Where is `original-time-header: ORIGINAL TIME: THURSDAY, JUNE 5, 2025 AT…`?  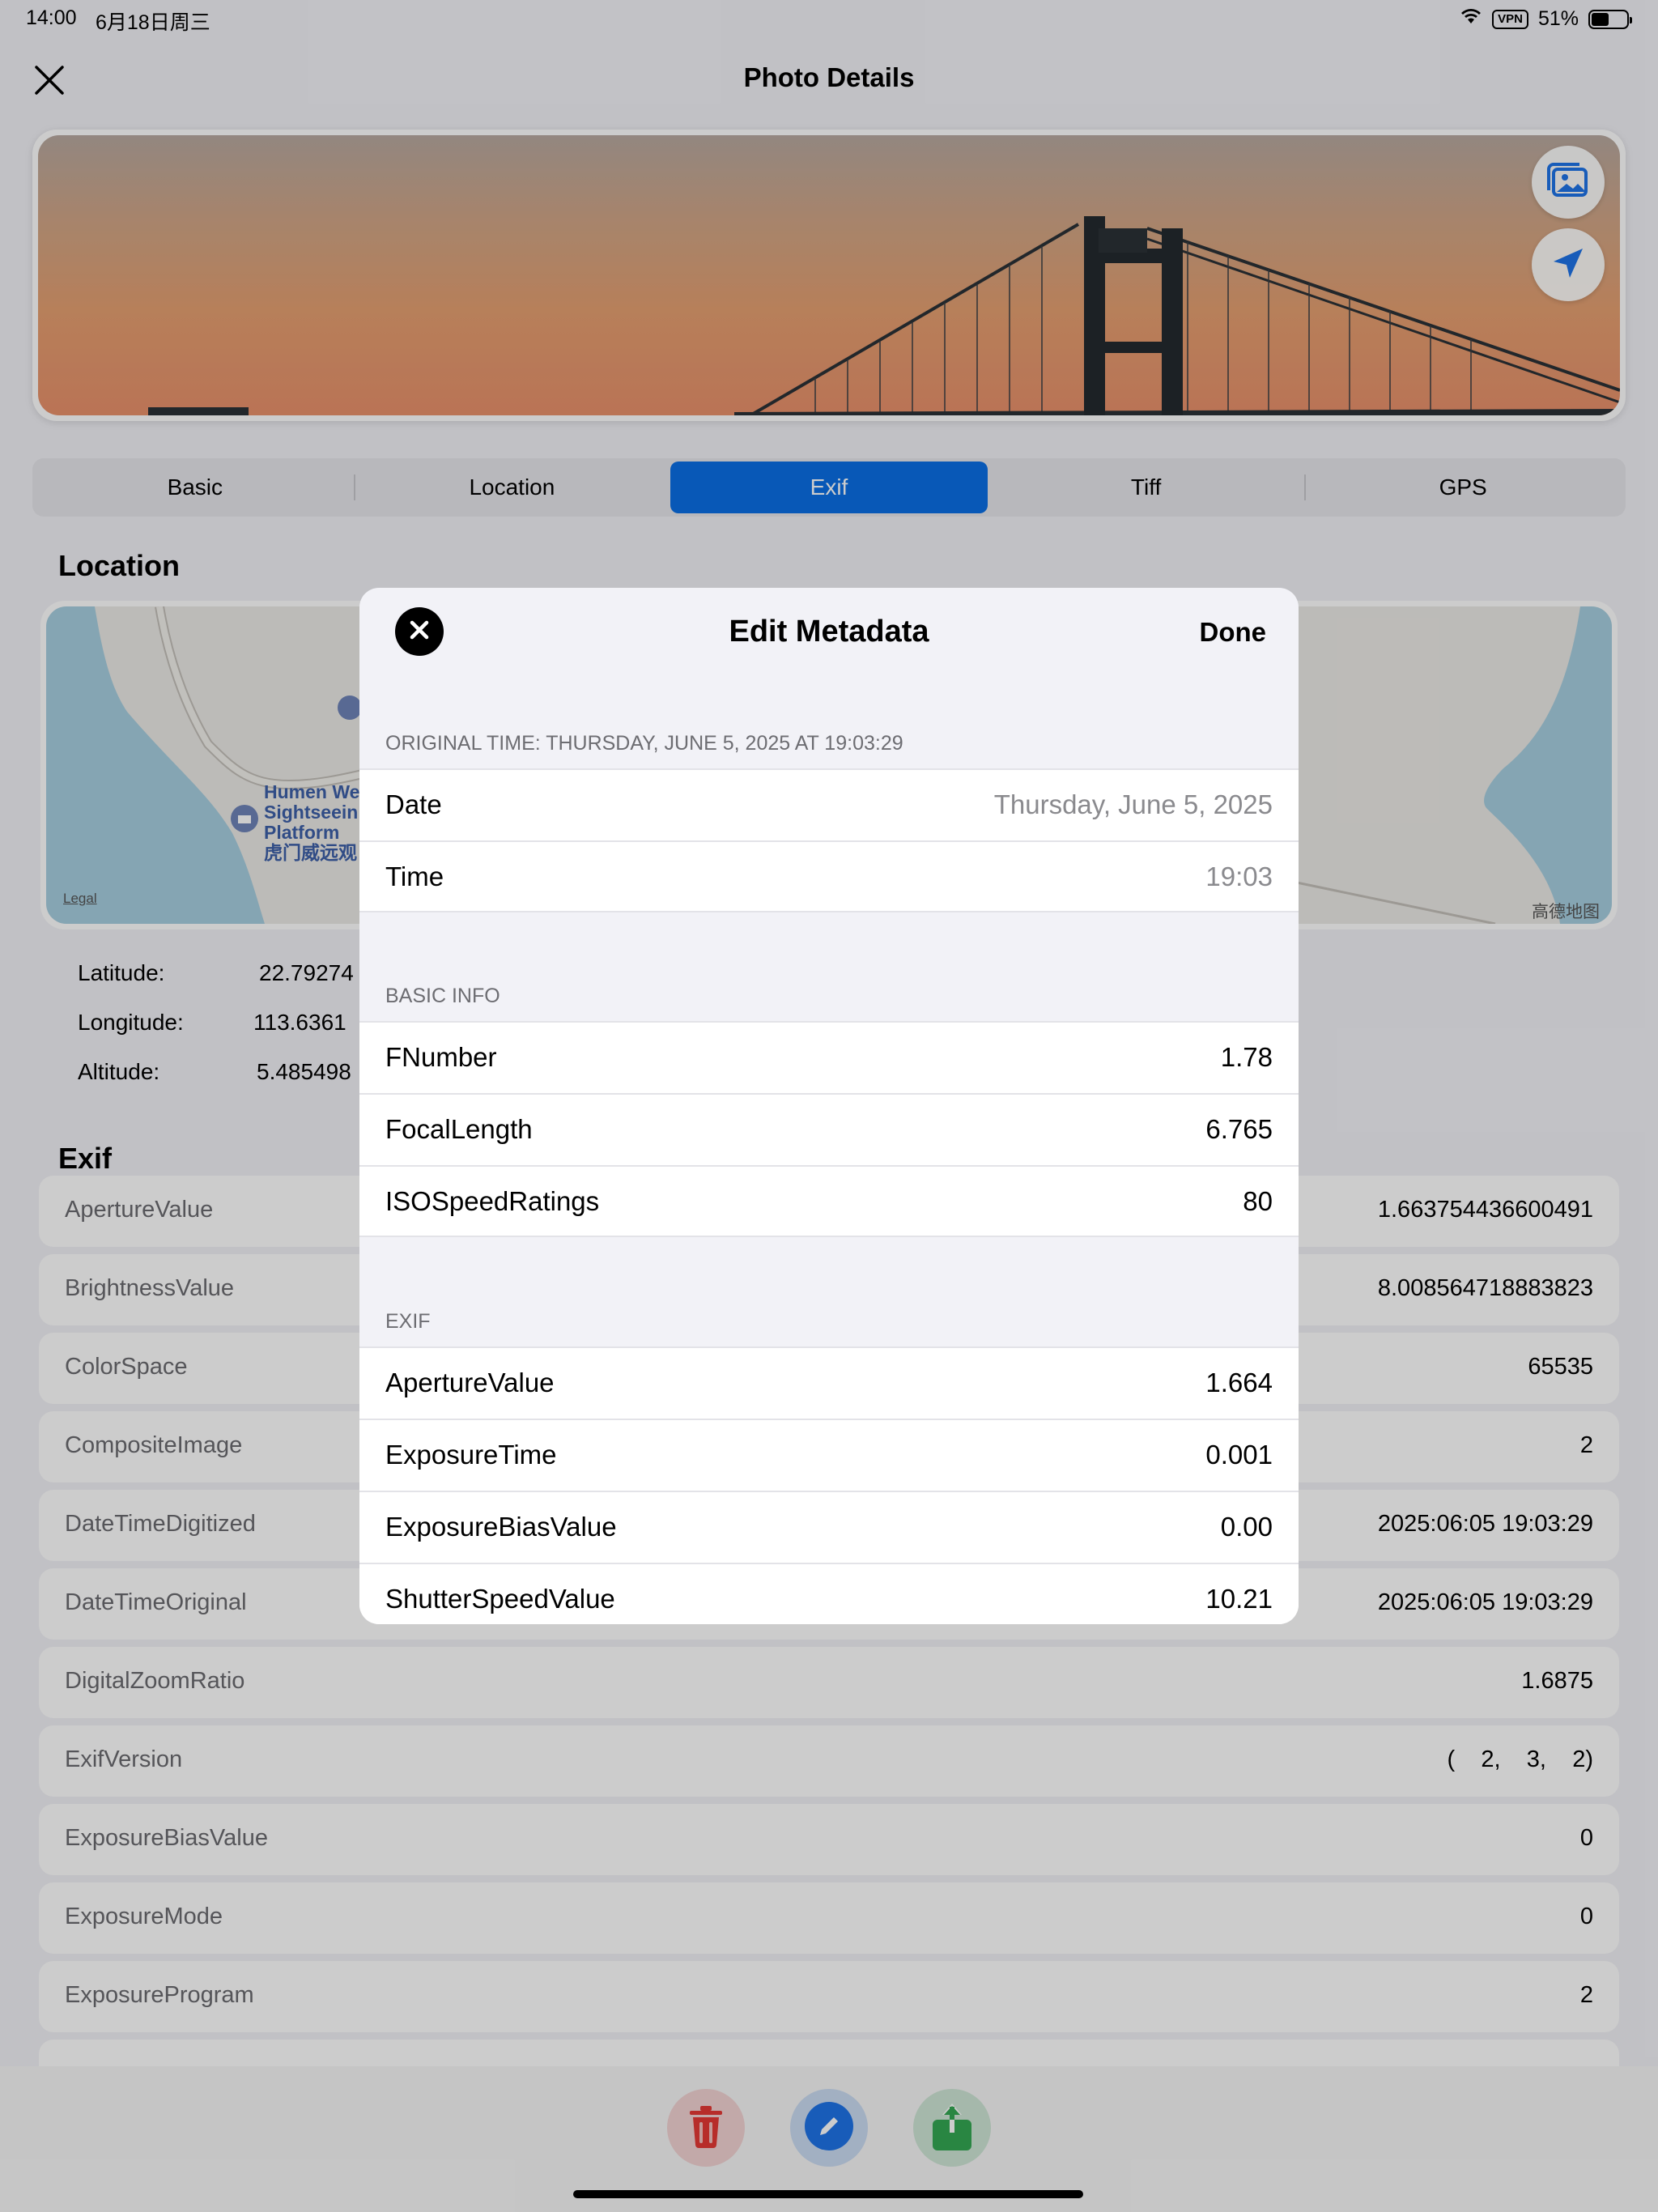
original-time-header: ORIGINAL TIME: THURSDAY, JUNE 5, 2025 AT… is located at coordinates (644, 744).